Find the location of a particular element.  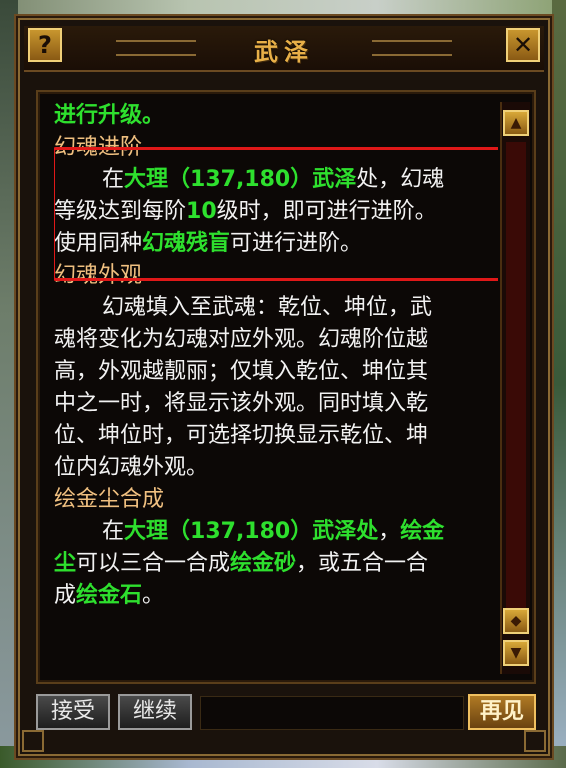

frame-corner-ornament-right is located at coordinates (535, 741).